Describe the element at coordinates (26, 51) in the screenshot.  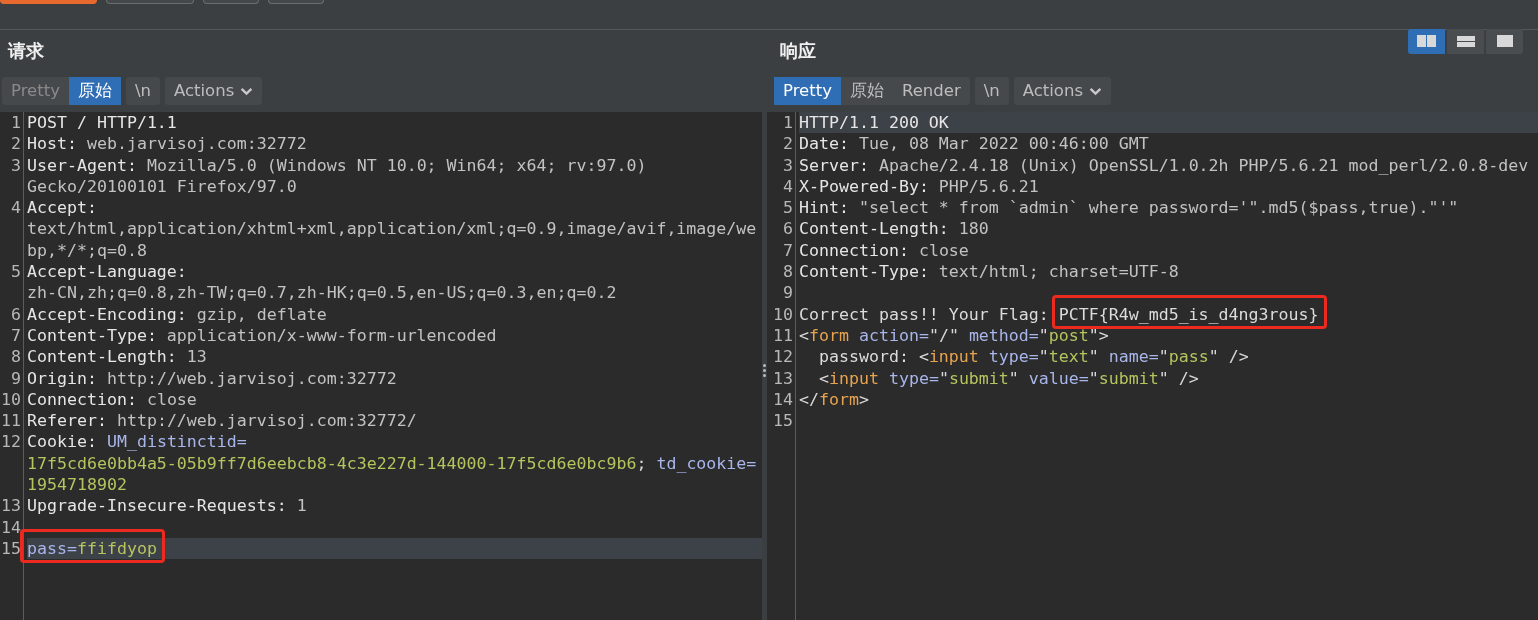
I see `pane-title: 请求` at that location.